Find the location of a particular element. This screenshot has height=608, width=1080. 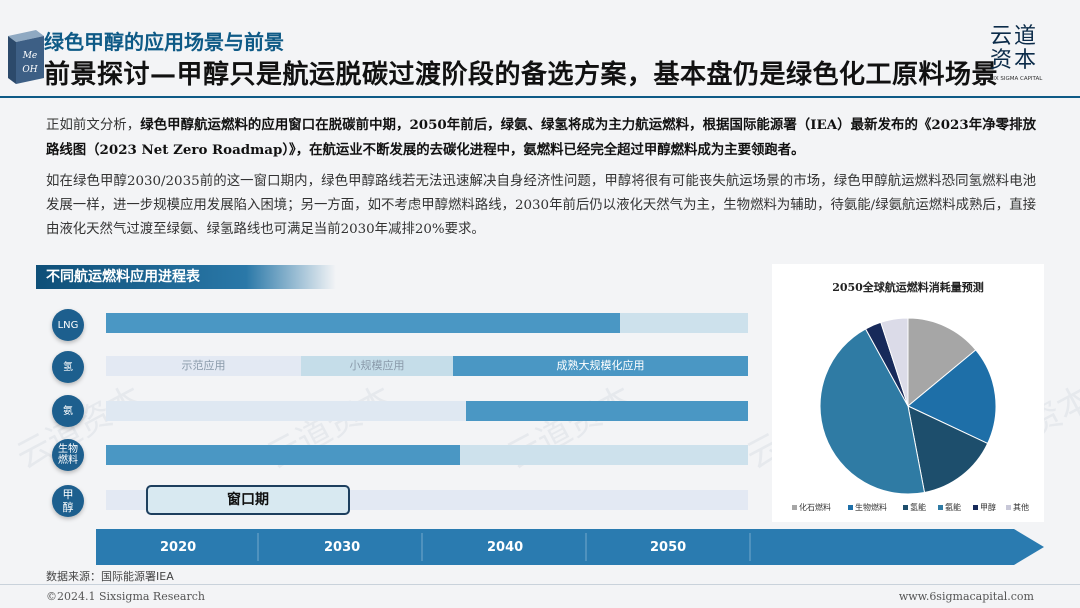

section-title: 绿色甲醇的应用场景与前景 is located at coordinates (164, 42).